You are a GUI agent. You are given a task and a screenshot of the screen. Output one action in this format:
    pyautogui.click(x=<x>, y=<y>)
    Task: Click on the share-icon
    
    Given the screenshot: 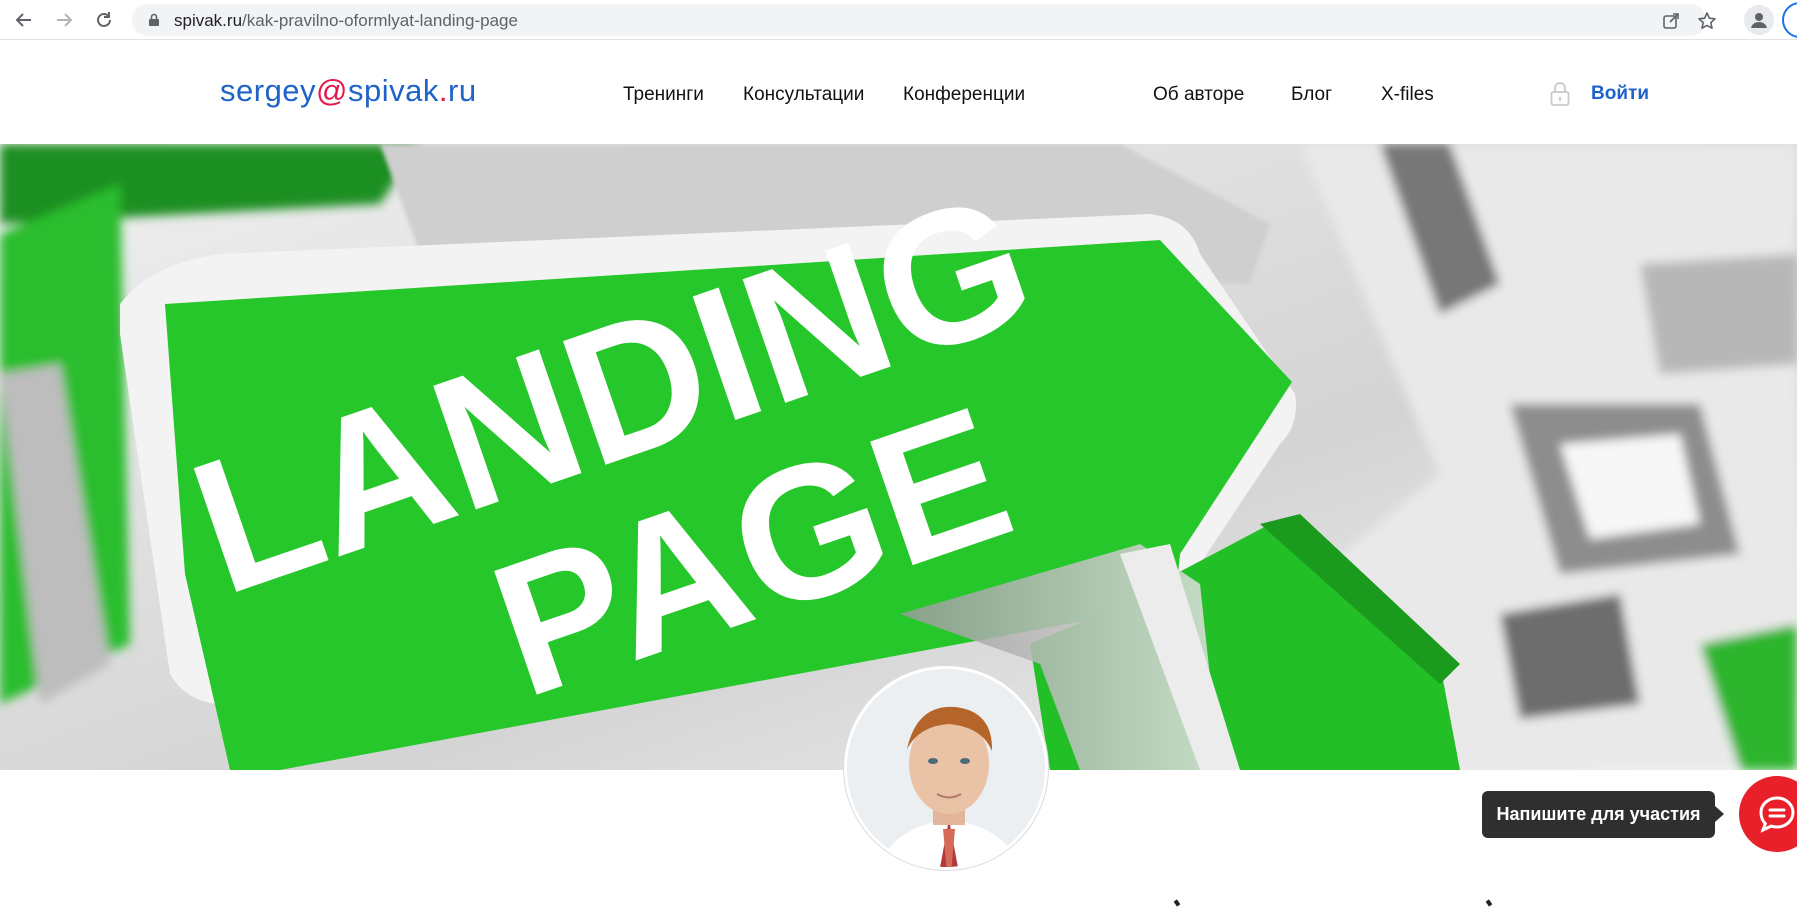 What is the action you would take?
    pyautogui.click(x=1671, y=21)
    